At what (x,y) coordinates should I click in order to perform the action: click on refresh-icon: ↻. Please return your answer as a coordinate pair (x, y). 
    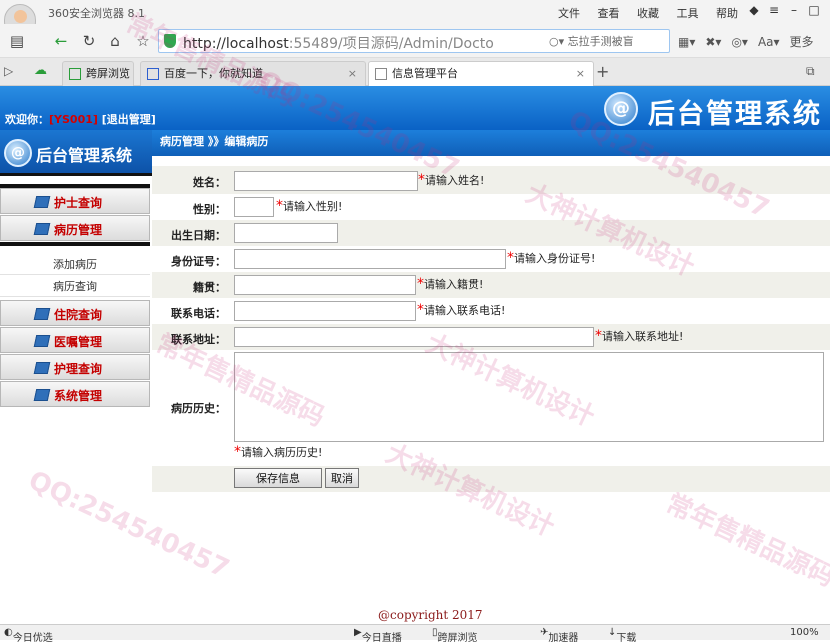
    Looking at the image, I should click on (89, 41).